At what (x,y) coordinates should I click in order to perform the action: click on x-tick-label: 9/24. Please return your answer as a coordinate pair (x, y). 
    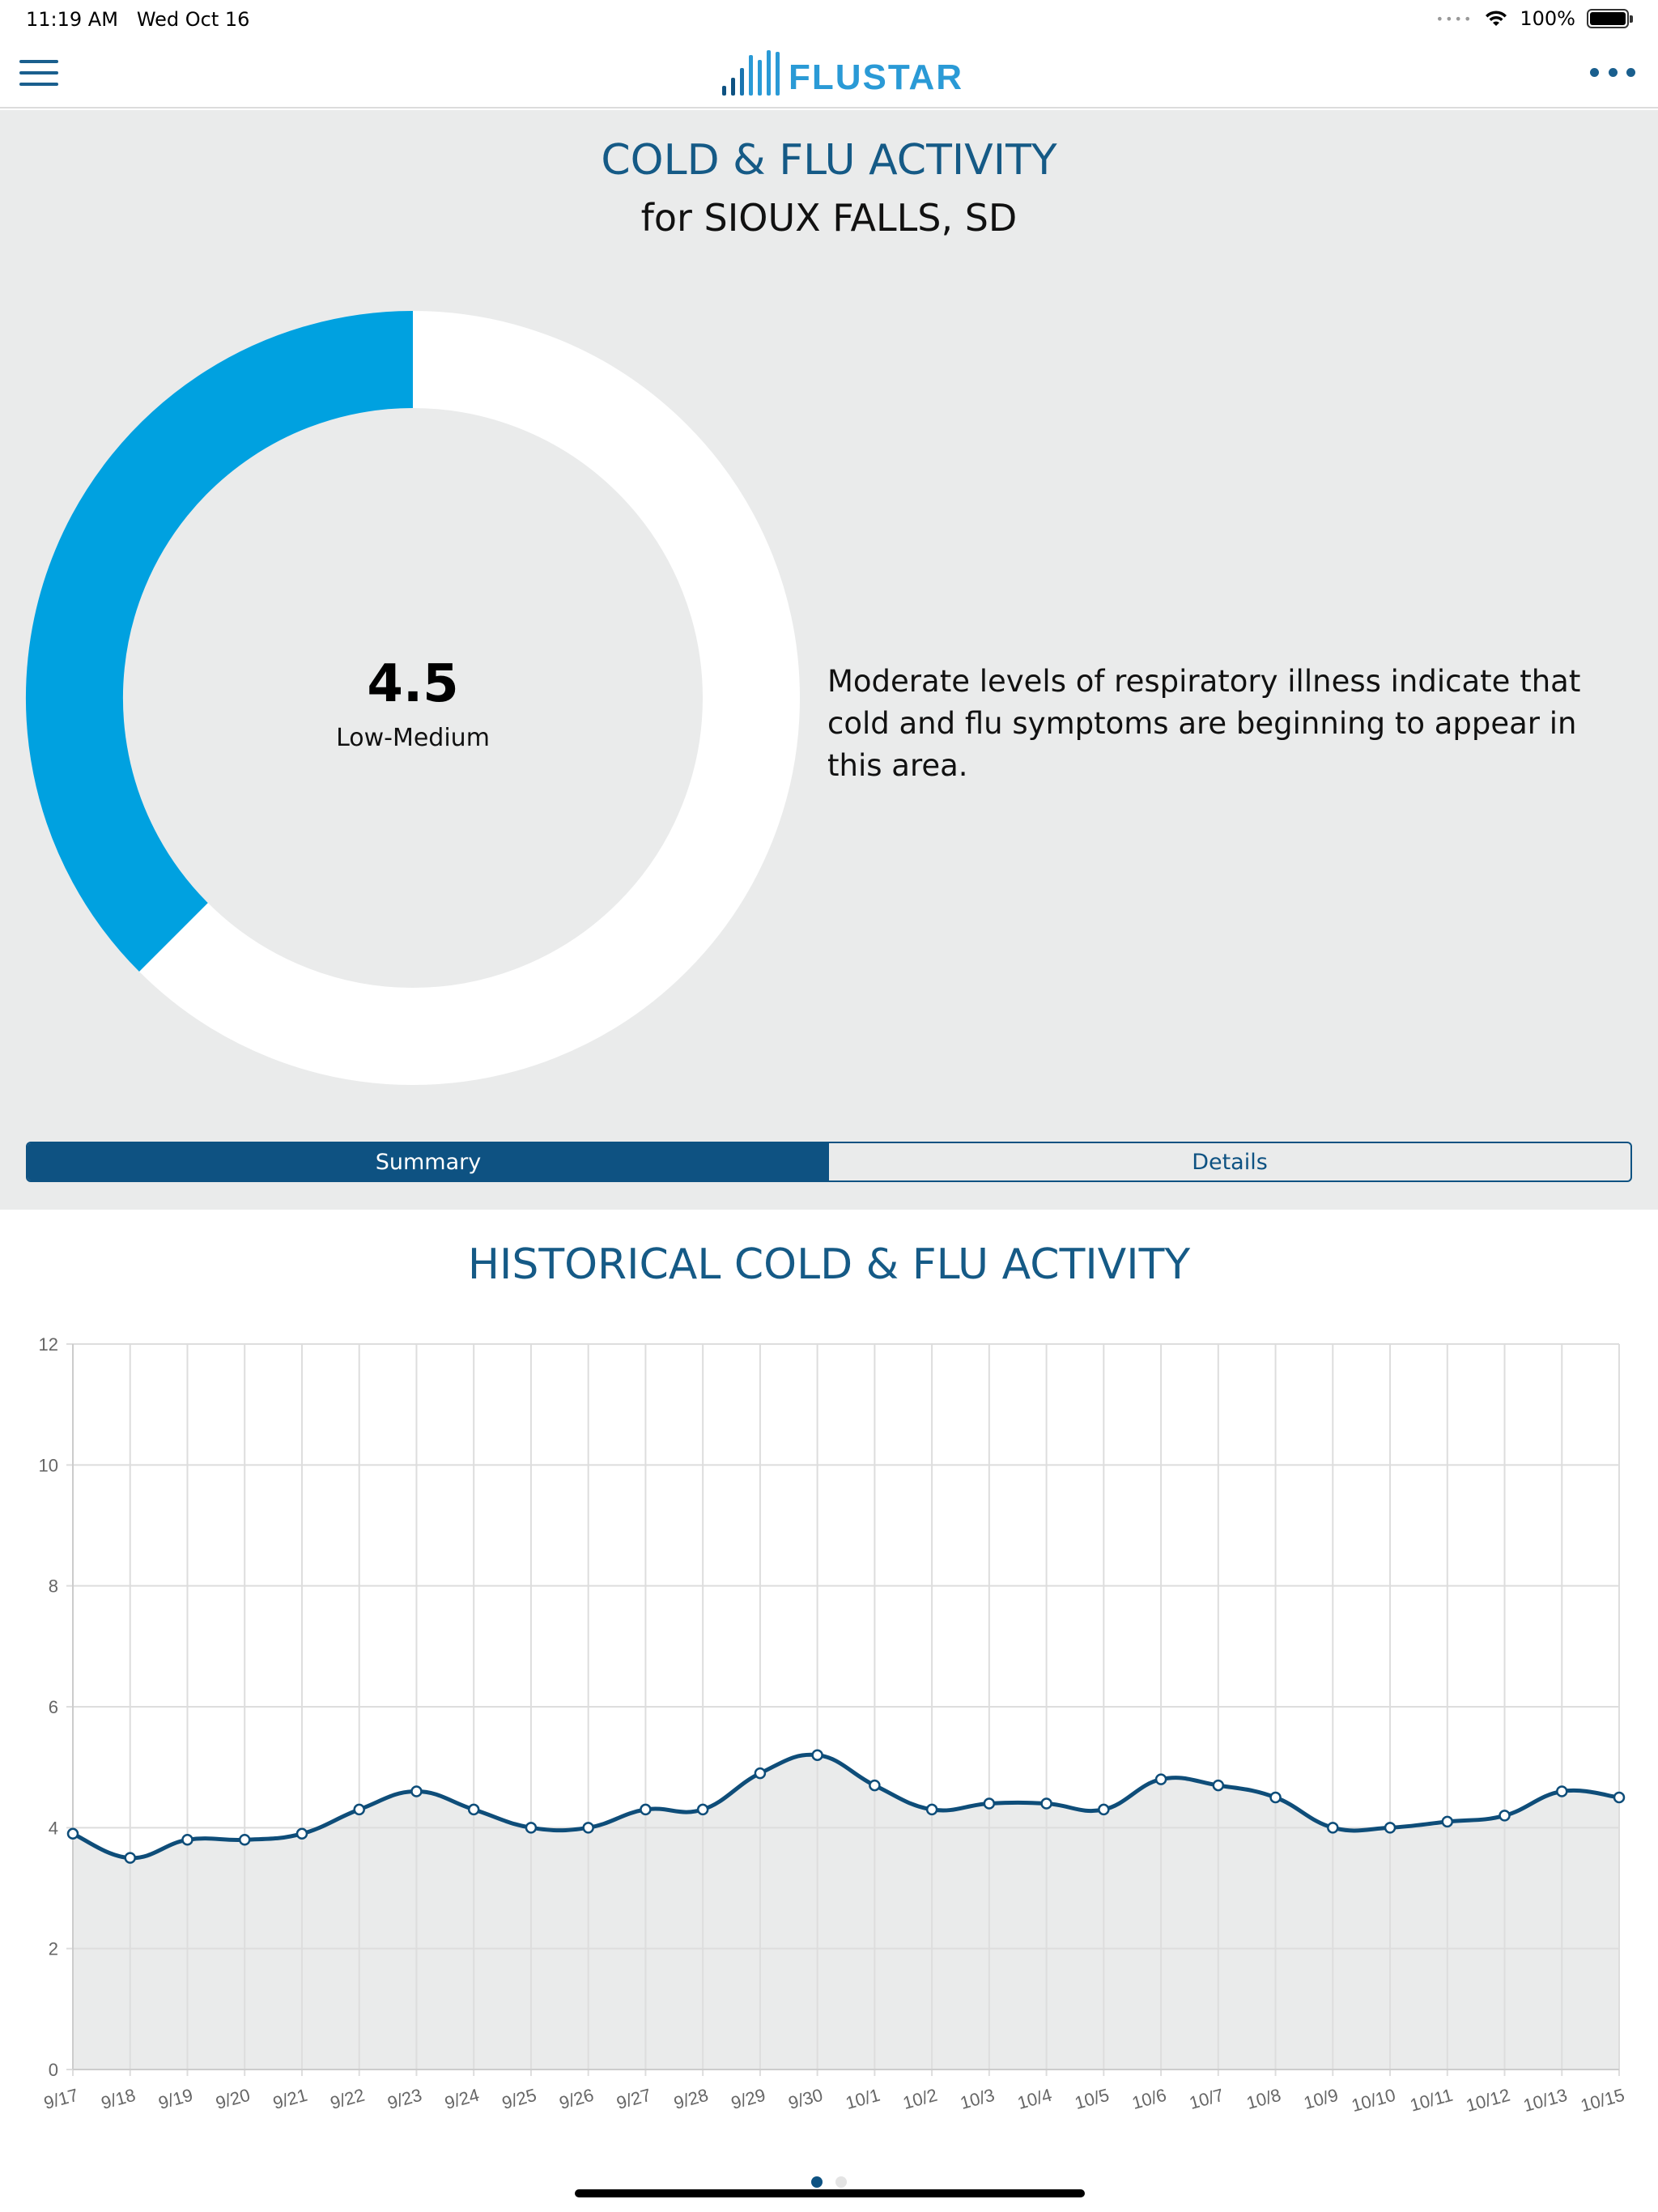
    Looking at the image, I should click on (462, 2099).